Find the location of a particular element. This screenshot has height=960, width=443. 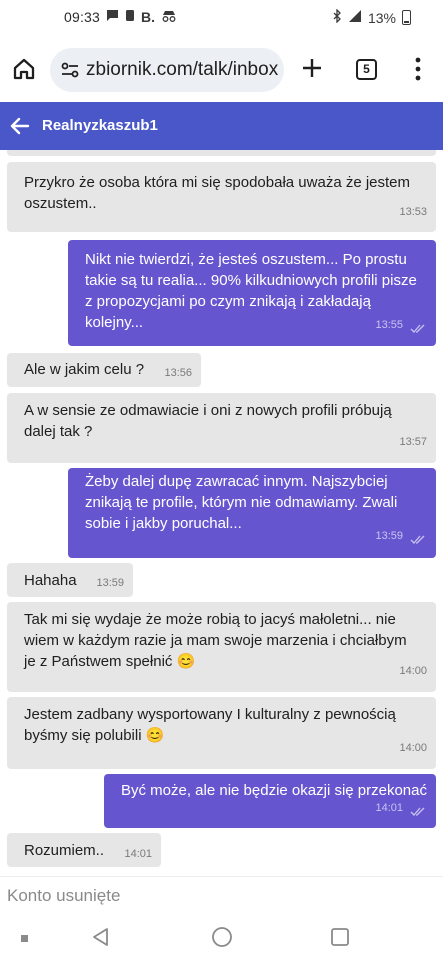

more-menu-button is located at coordinates (418, 69).